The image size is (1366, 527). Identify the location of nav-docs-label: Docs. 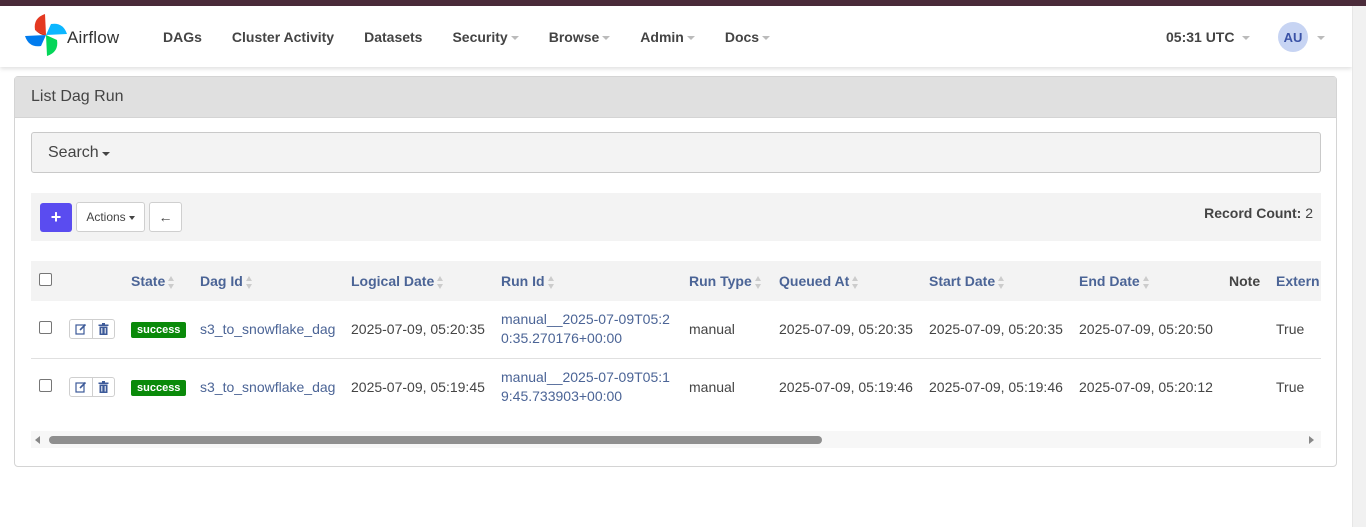
(742, 36).